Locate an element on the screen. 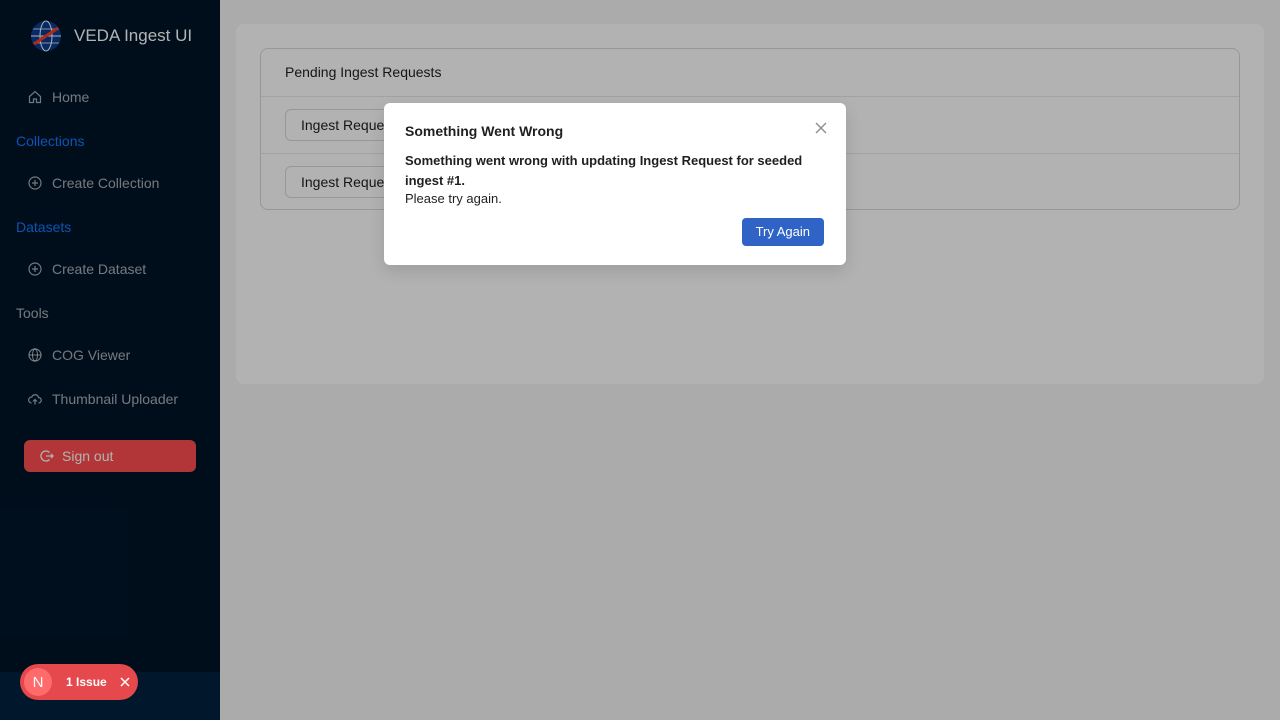  modal-footer: Try Again is located at coordinates (782, 232).